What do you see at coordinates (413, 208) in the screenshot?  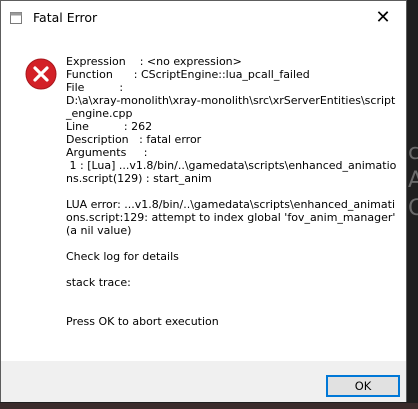 I see `background-glyph: C` at bounding box center [413, 208].